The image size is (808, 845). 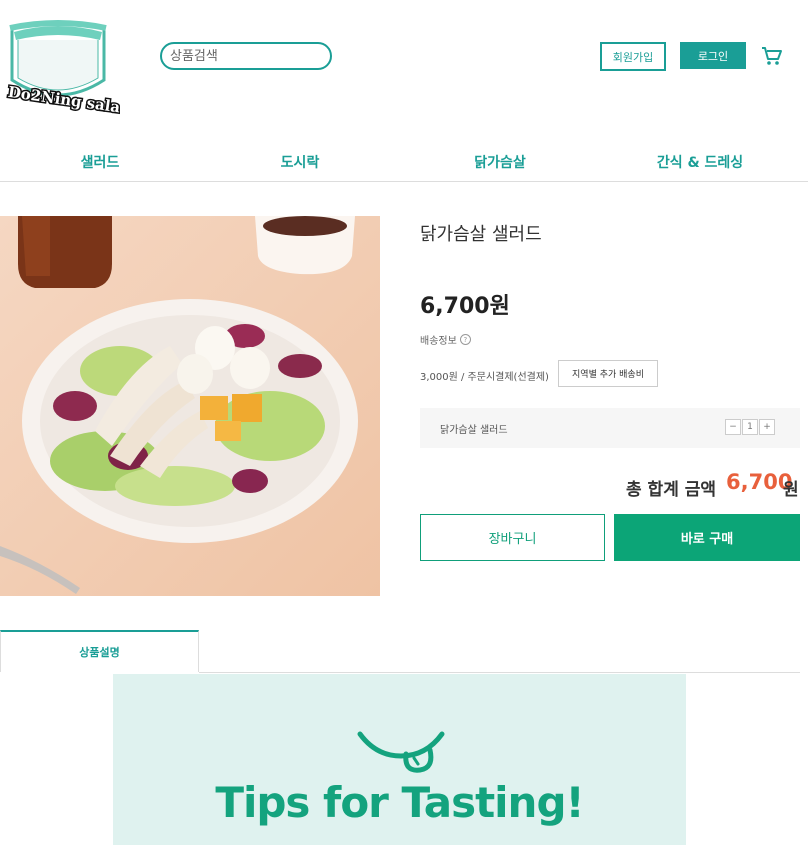 I want to click on shipping-label: 배송정보, so click(x=438, y=341).